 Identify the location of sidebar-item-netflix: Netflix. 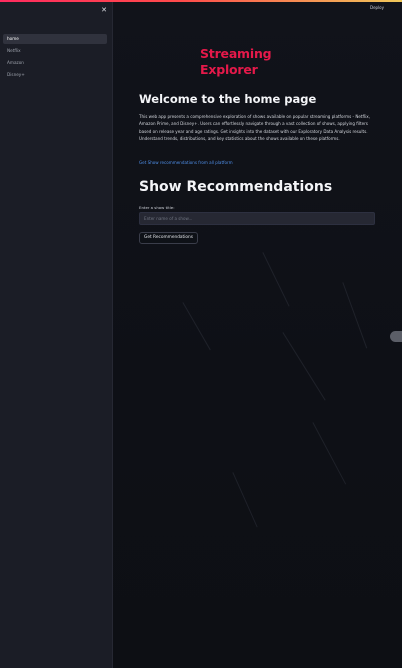
(55, 51).